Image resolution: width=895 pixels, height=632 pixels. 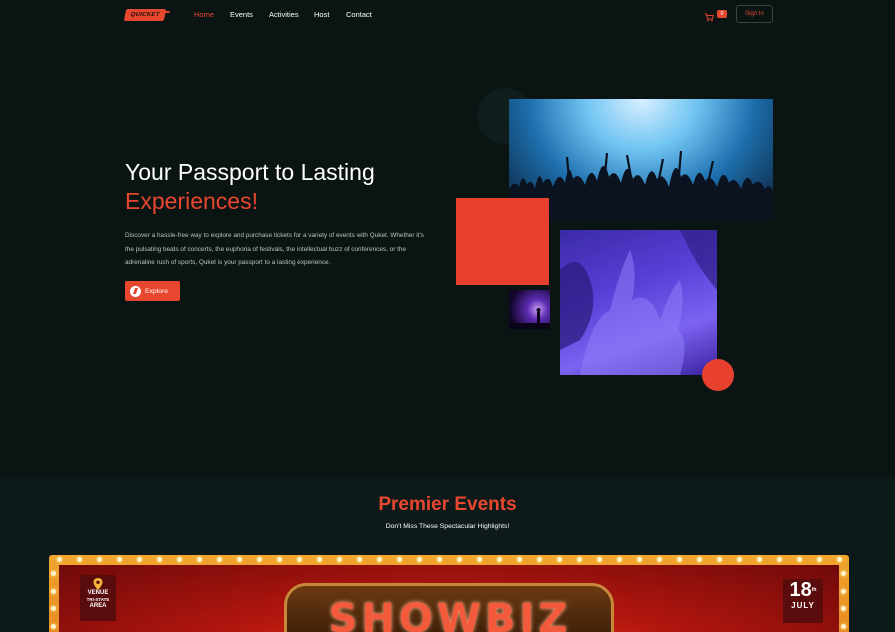 What do you see at coordinates (502, 241) in the screenshot?
I see `decorative-red-square` at bounding box center [502, 241].